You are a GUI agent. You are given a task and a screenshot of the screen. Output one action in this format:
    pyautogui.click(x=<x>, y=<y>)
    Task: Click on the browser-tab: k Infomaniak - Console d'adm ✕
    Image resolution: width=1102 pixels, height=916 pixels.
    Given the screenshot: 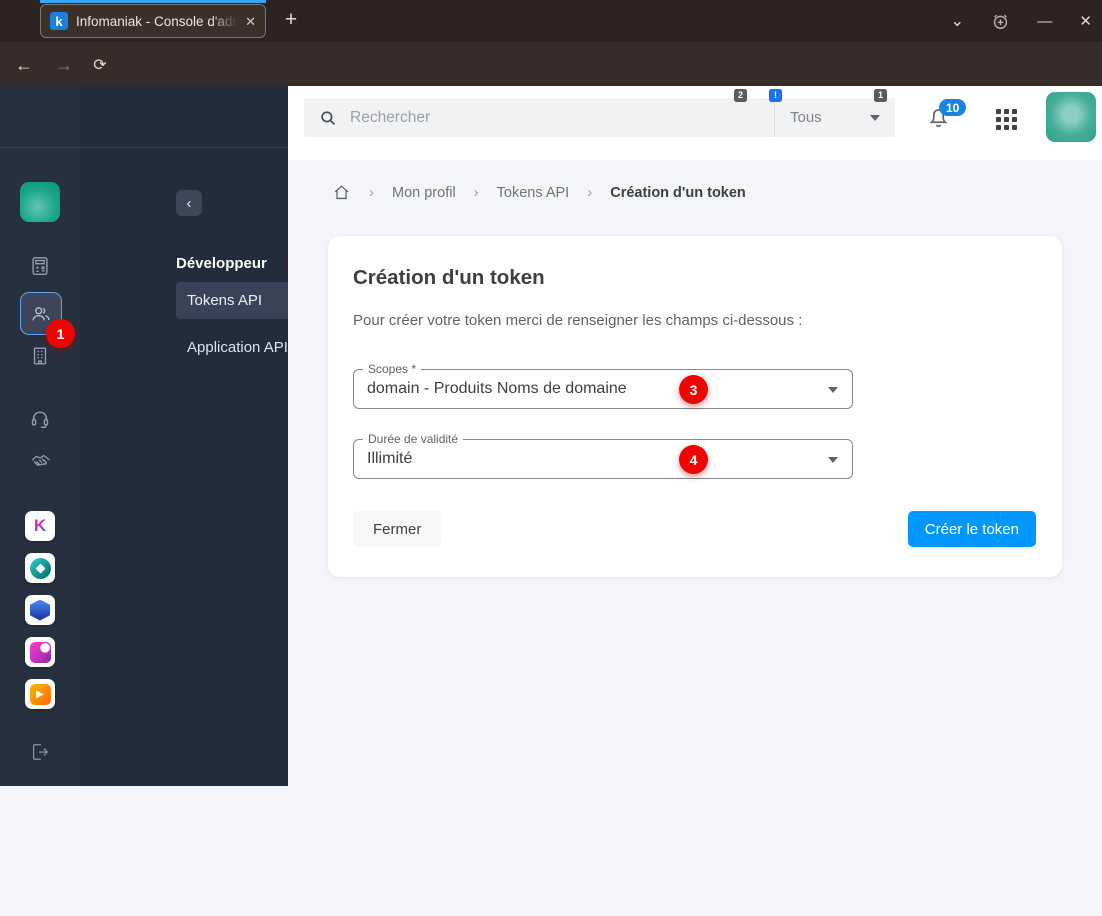 What is the action you would take?
    pyautogui.click(x=153, y=21)
    